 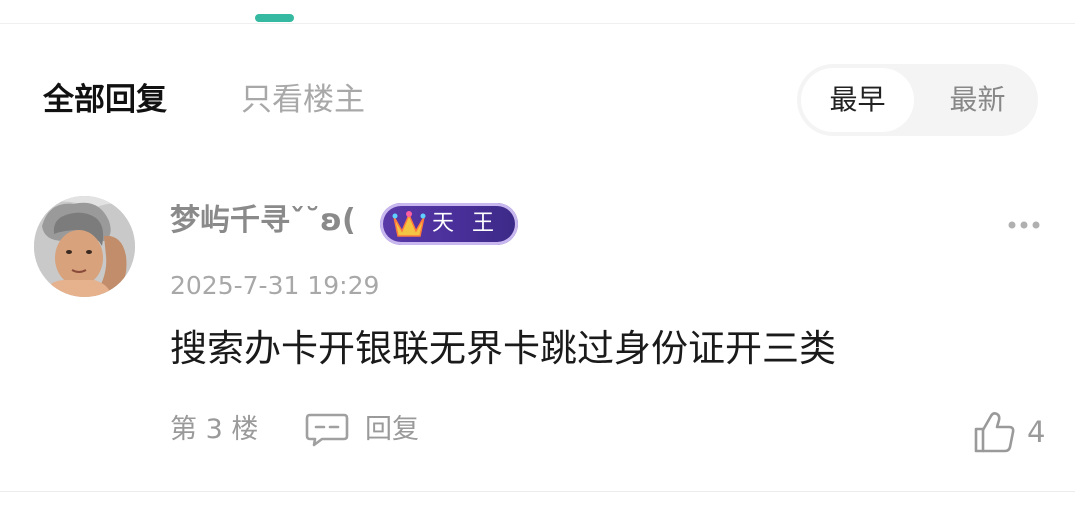 I want to click on active-tab-indicator, so click(x=274, y=18).